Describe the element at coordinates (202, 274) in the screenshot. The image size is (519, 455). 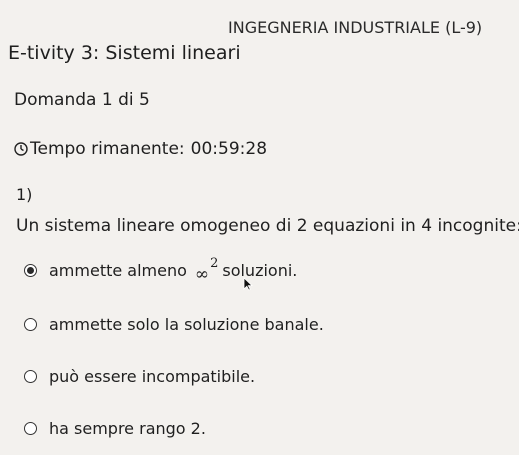
I see `infinity-symbol: ∞` at that location.